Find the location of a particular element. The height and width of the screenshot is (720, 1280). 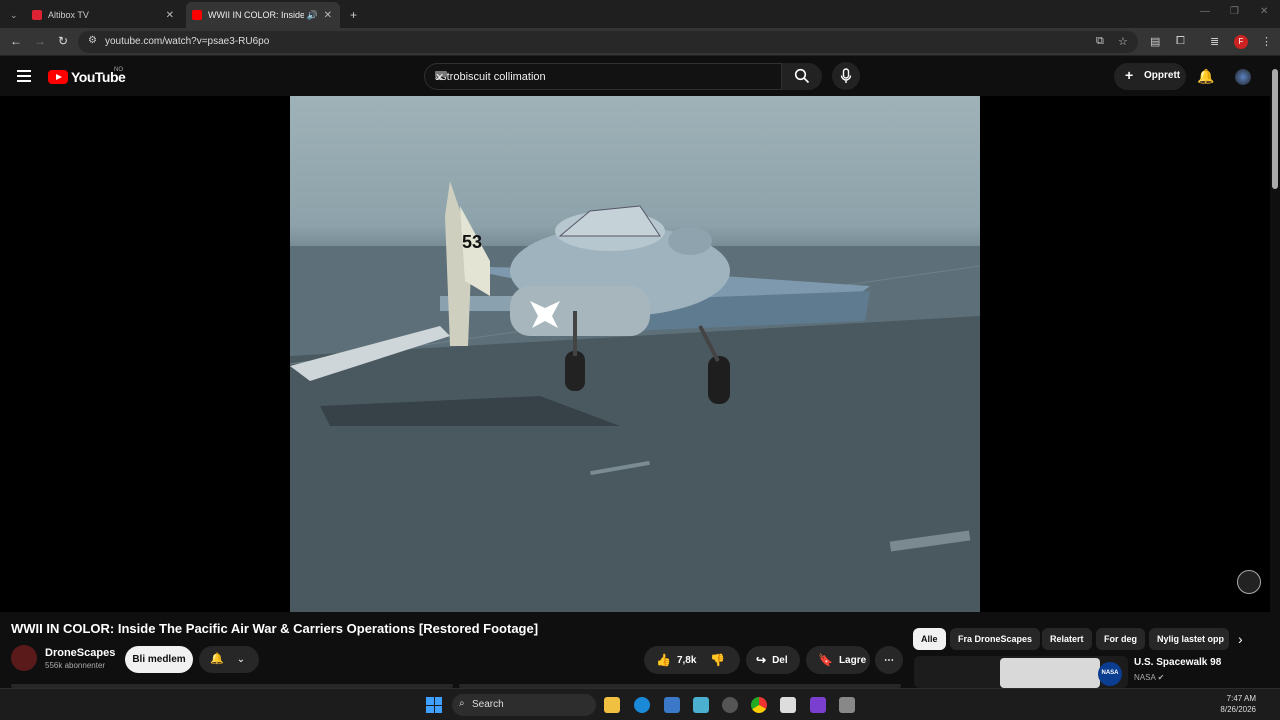

account-avatar is located at coordinates (1243, 77).